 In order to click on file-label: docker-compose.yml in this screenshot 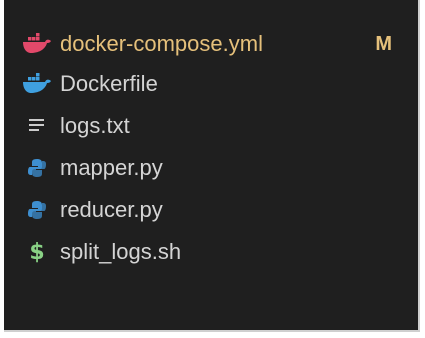, I will do `click(161, 43)`.